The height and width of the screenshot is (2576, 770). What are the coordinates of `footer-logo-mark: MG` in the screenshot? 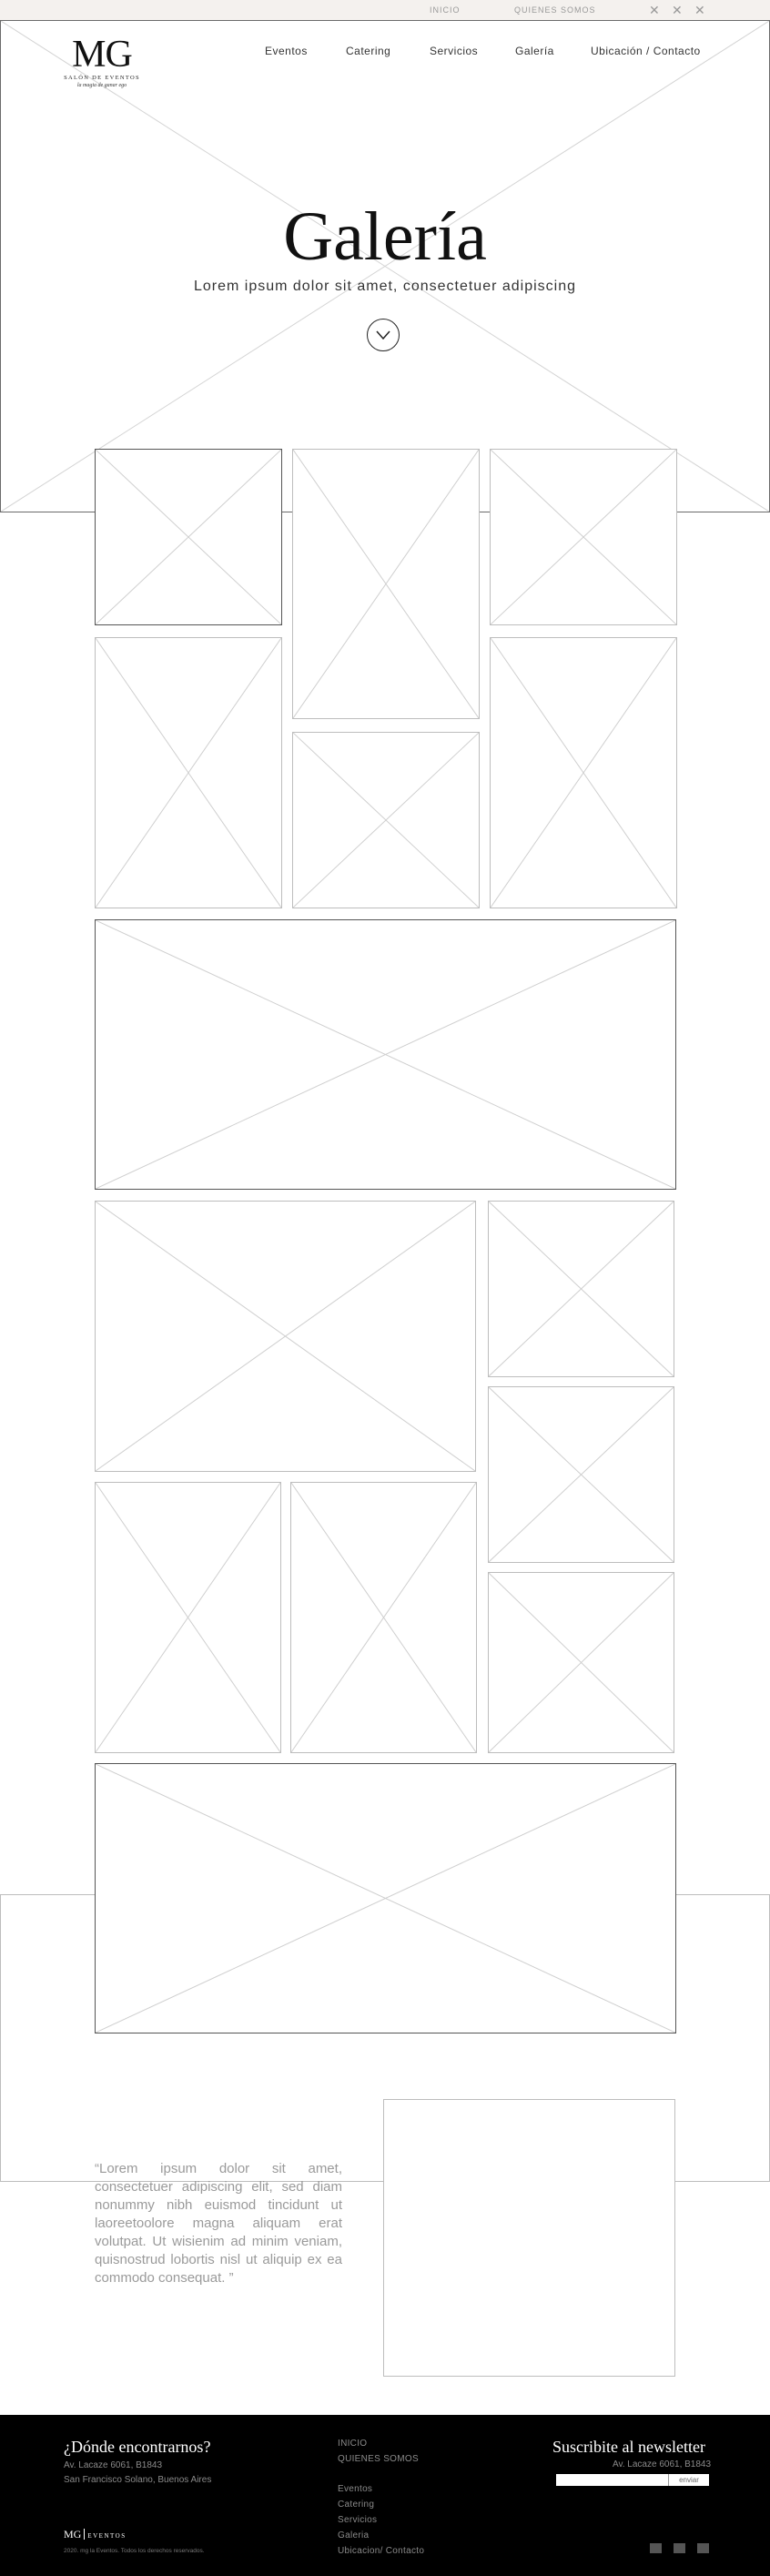 It's located at (73, 2534).